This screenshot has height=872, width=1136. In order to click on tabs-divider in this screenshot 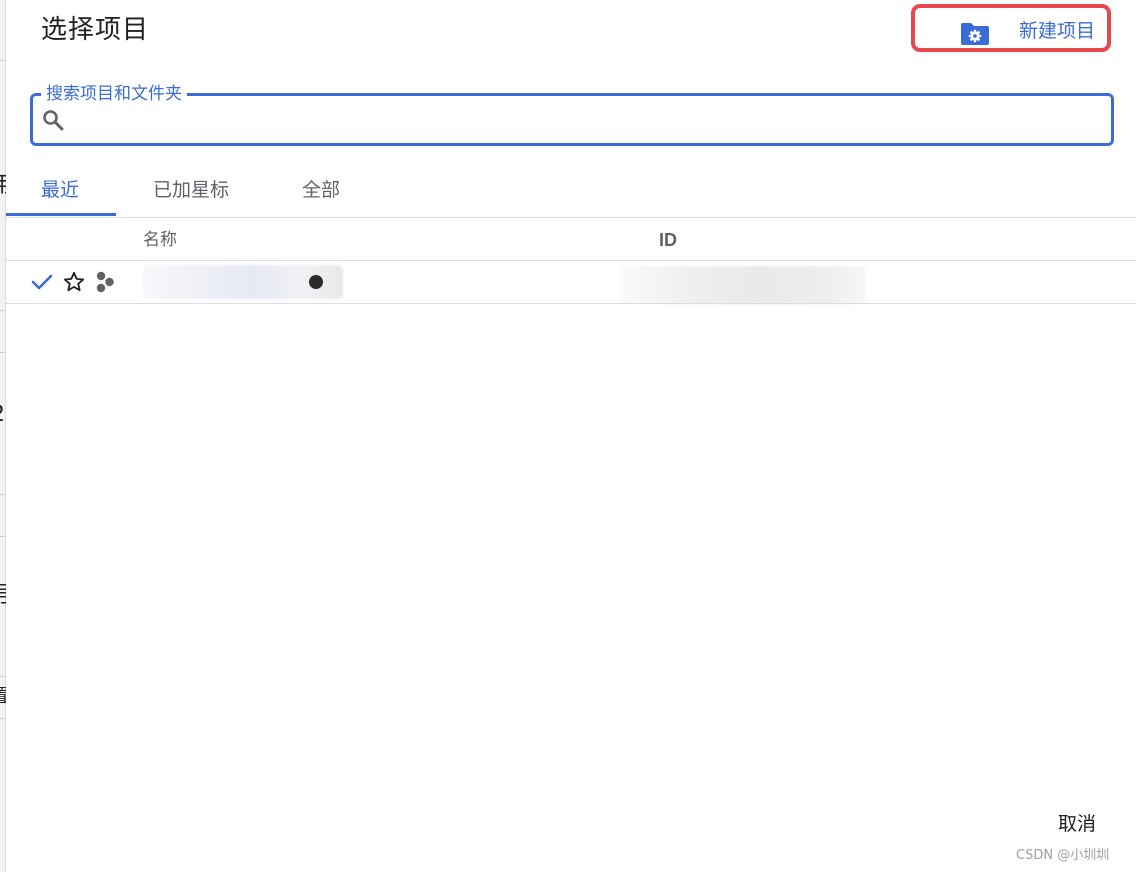, I will do `click(571, 217)`.